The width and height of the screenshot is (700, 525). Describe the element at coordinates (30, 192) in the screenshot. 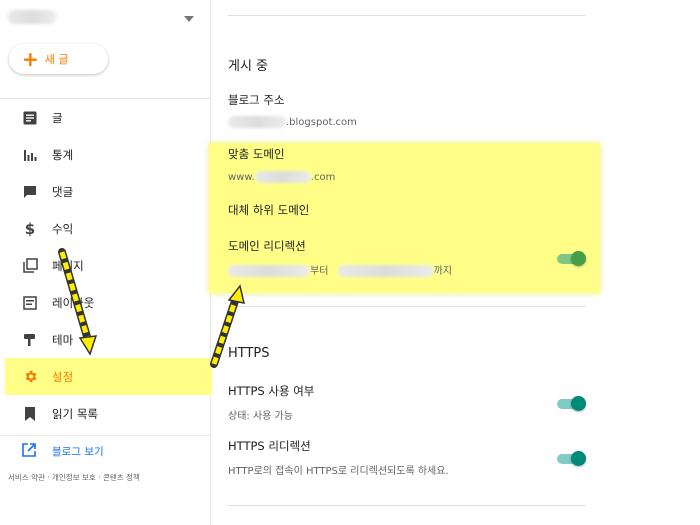

I see `comments-icon` at that location.